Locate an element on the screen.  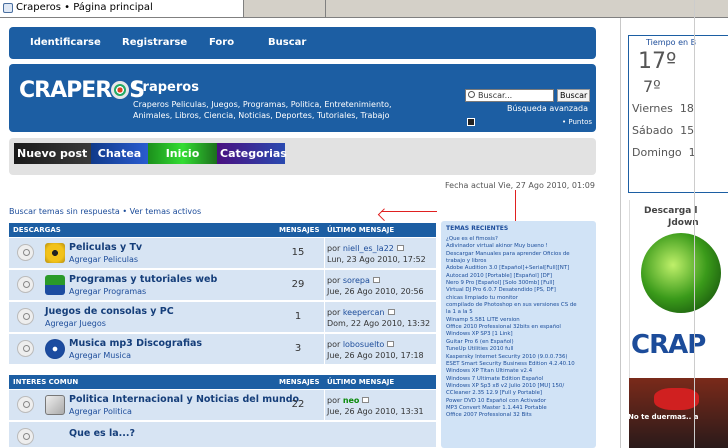
ad-graphic is located at coordinates (676, 399).